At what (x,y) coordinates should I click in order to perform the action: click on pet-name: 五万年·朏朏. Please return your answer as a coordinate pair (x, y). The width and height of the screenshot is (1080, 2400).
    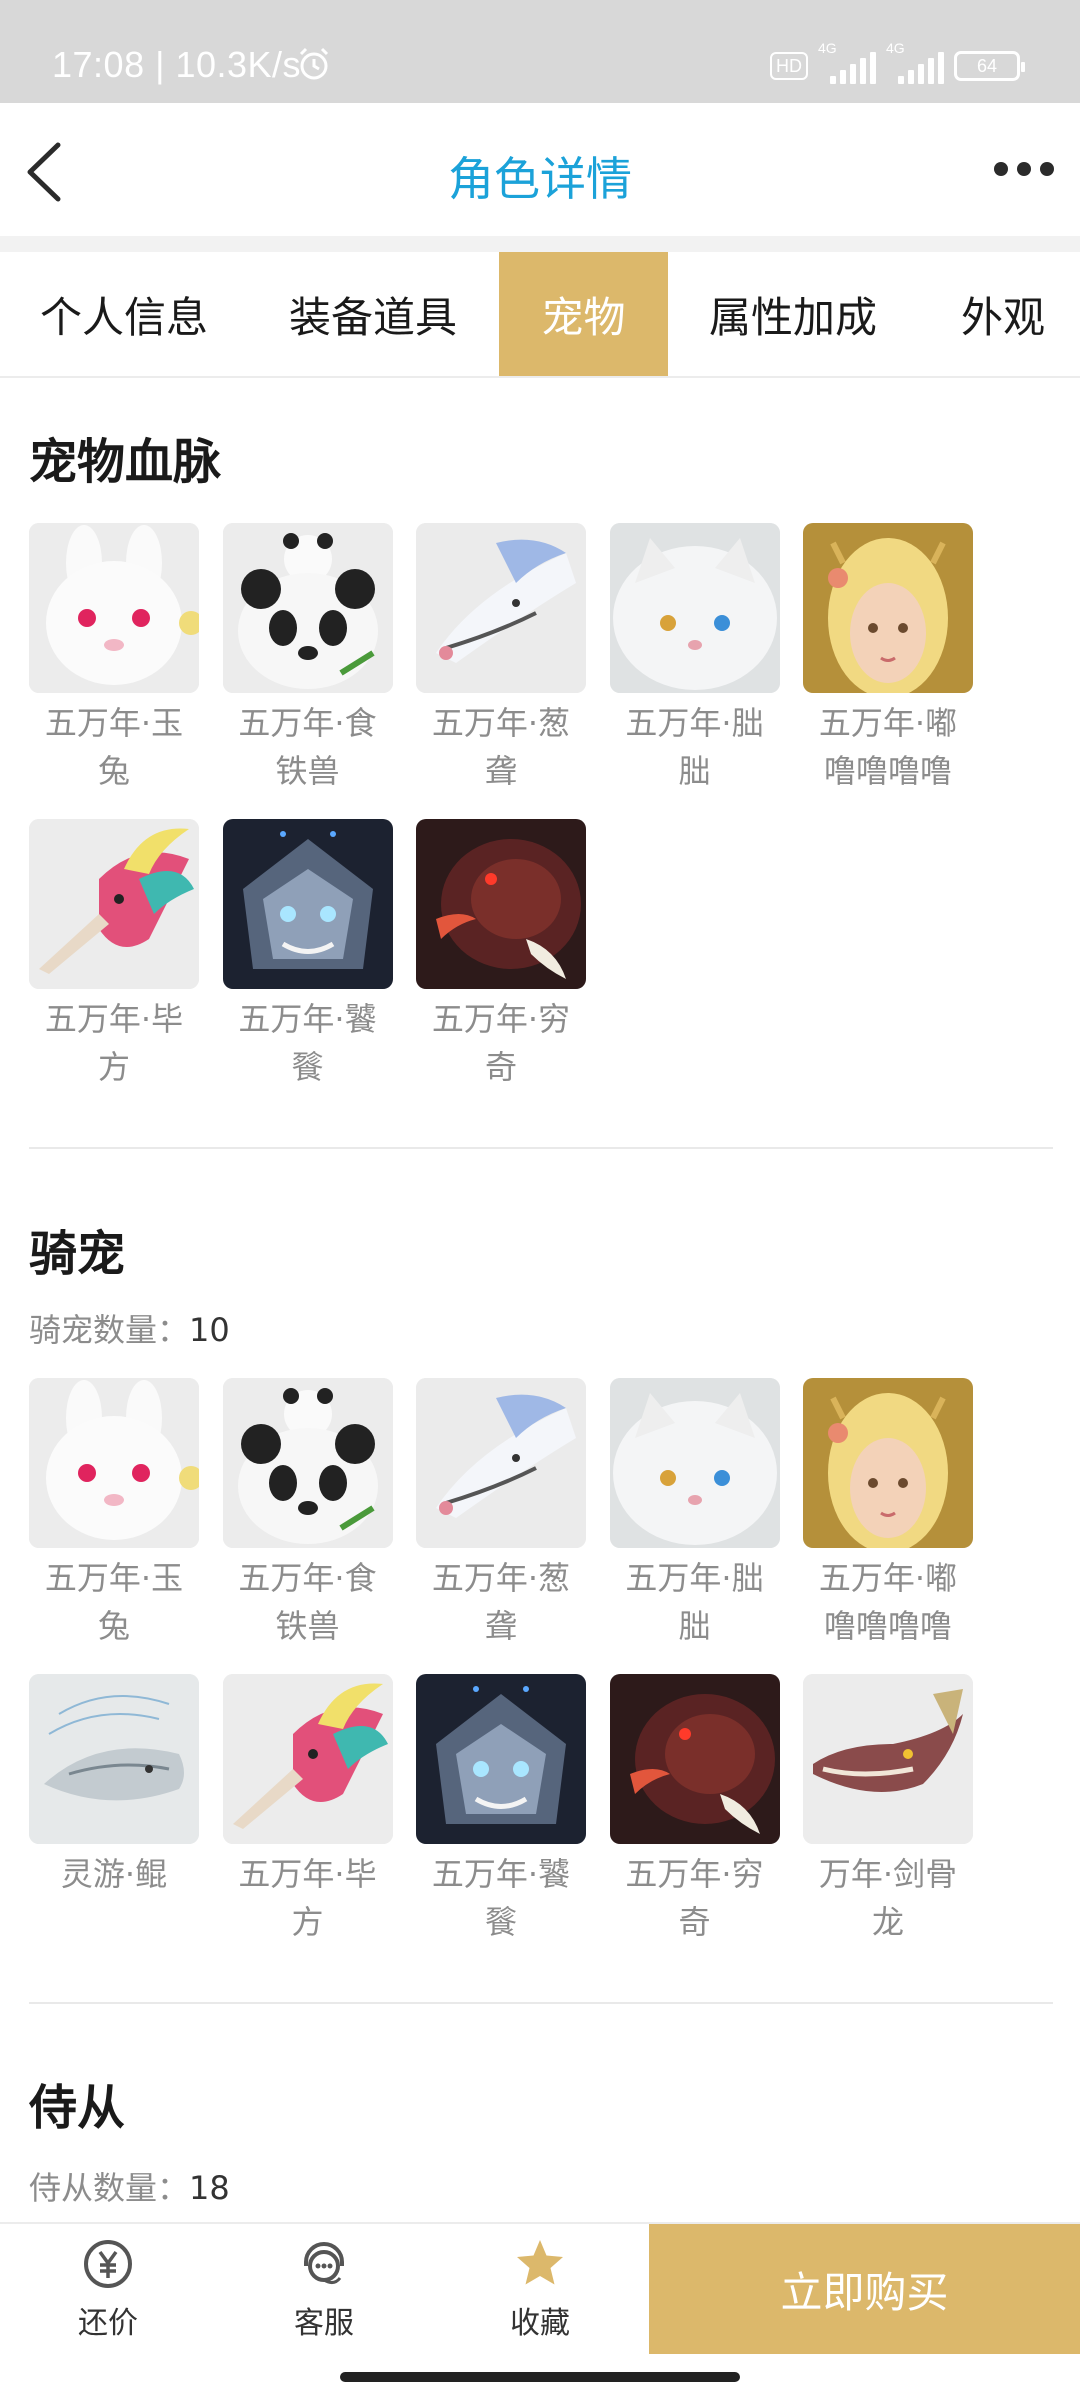
    Looking at the image, I should click on (695, 747).